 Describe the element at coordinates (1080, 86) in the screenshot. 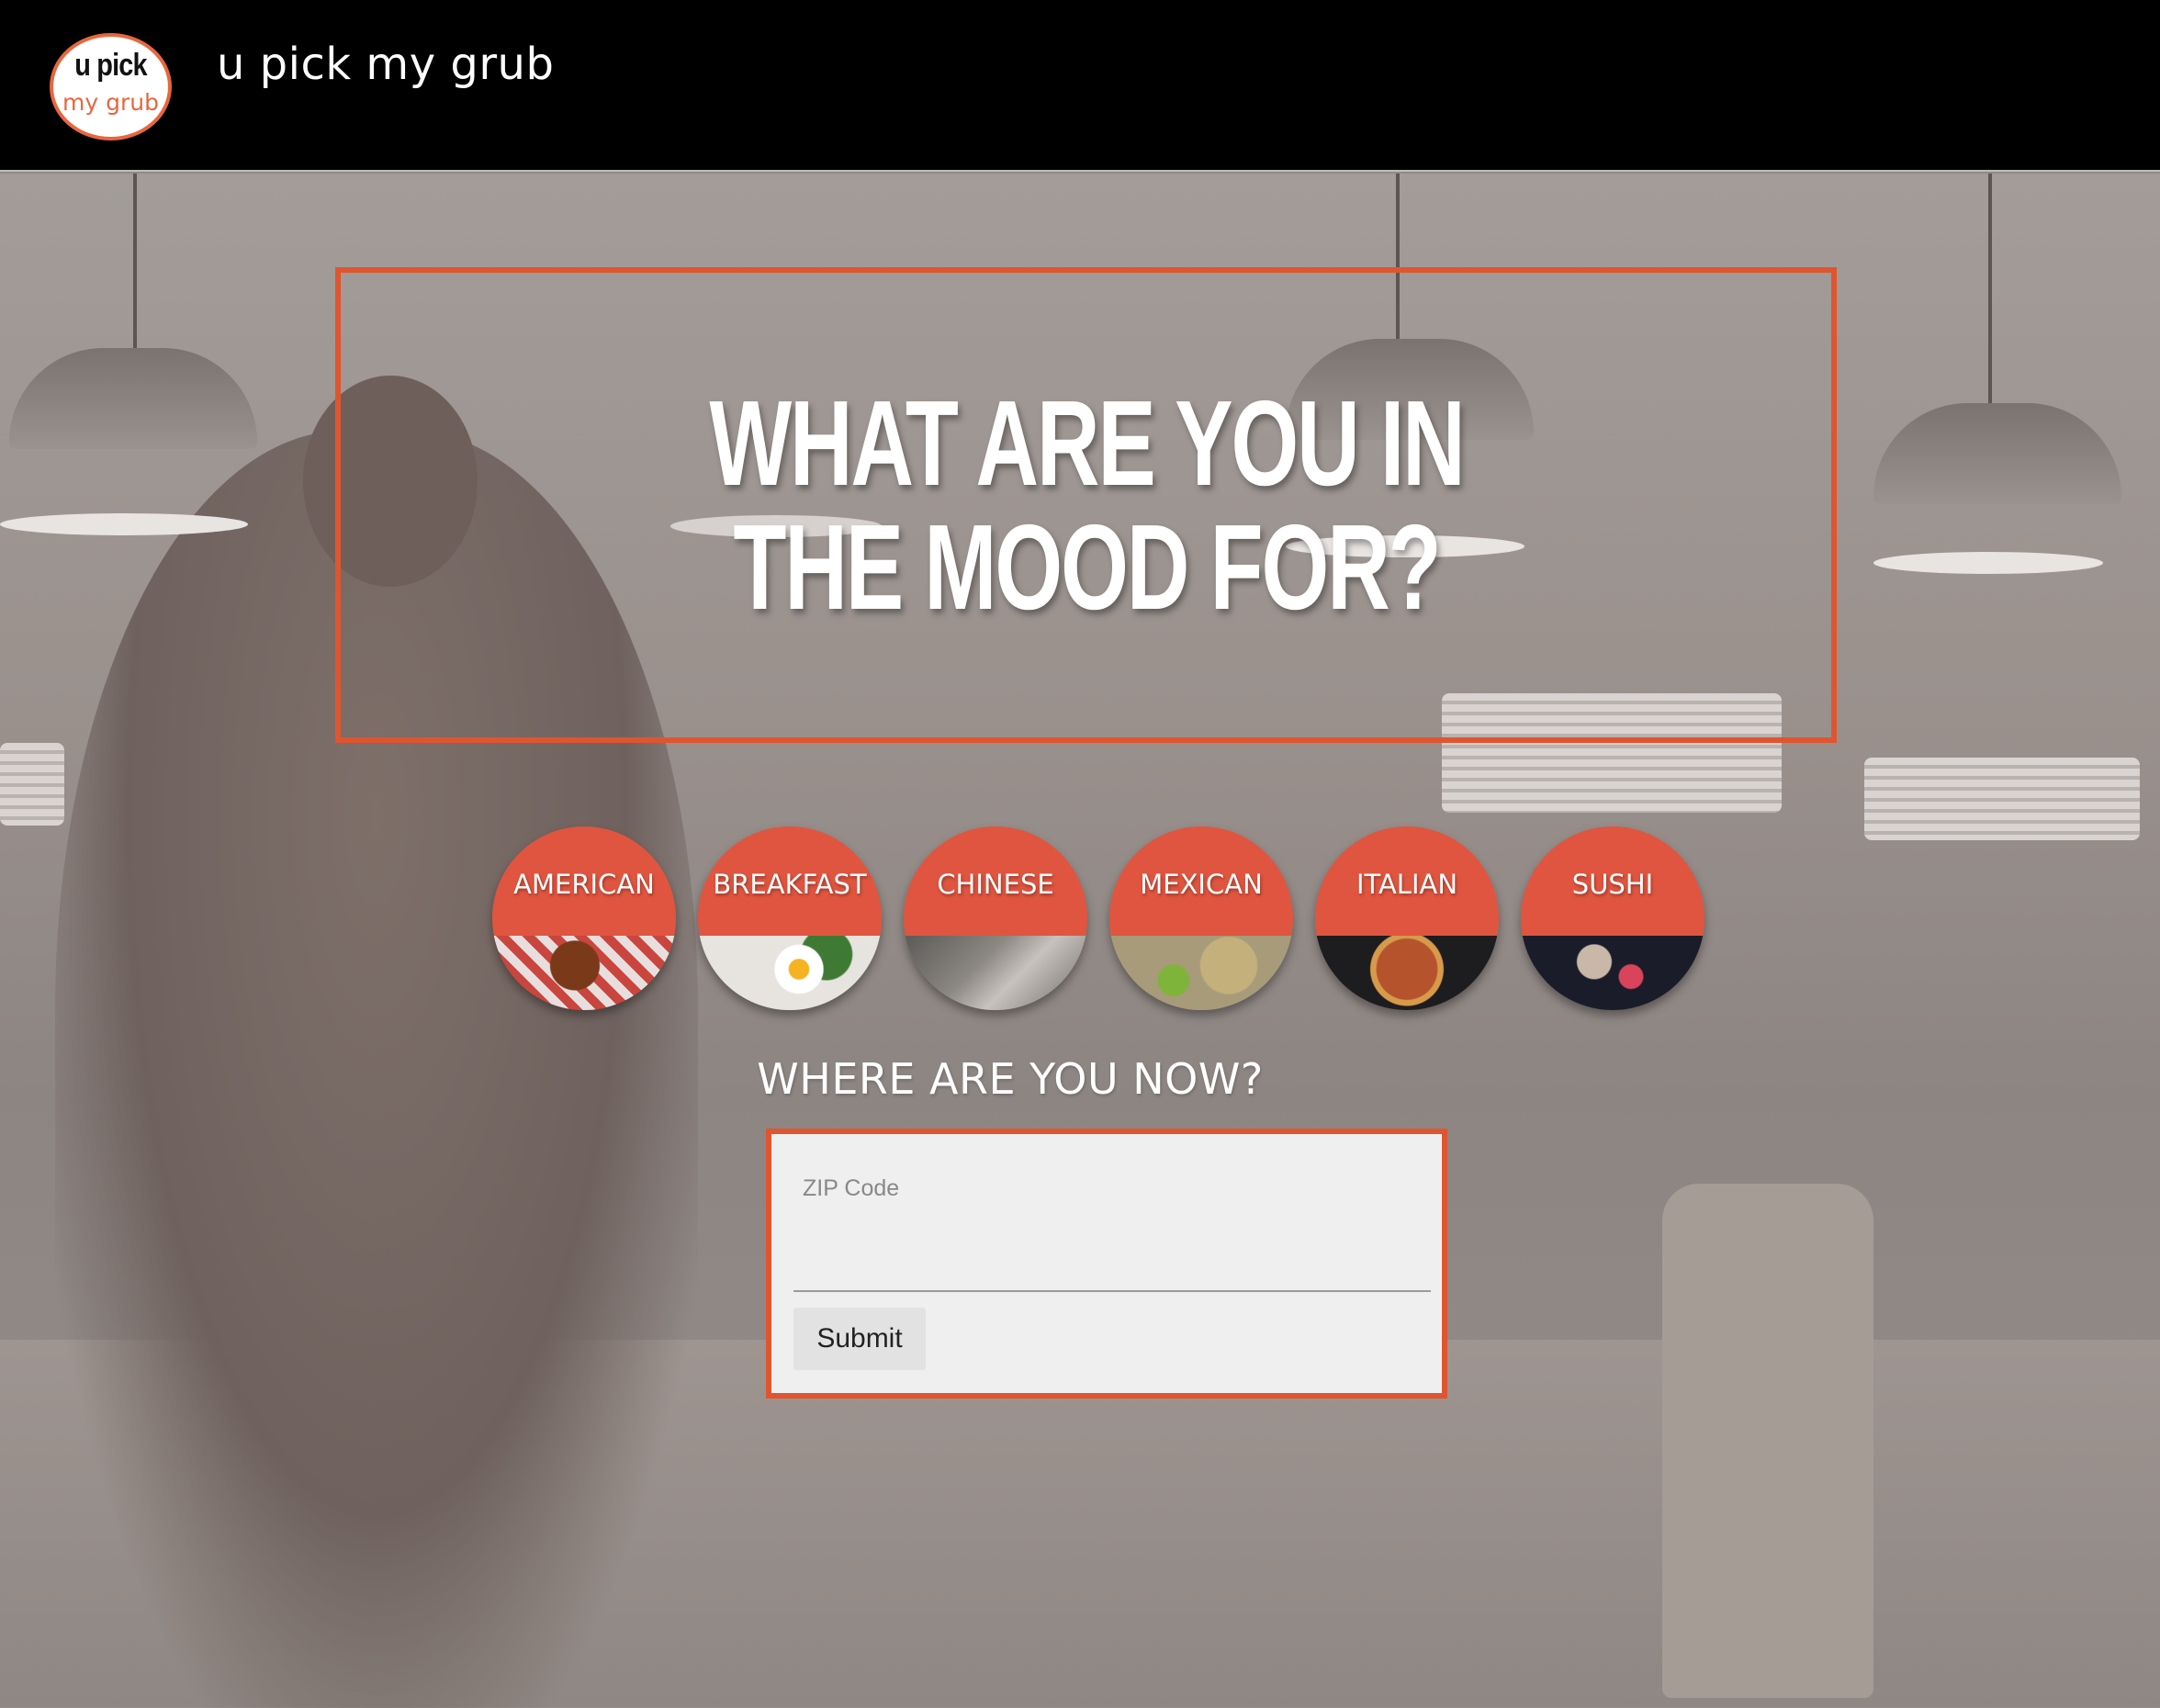

I see `top-navbar: u pick my grub u pick my grub` at that location.